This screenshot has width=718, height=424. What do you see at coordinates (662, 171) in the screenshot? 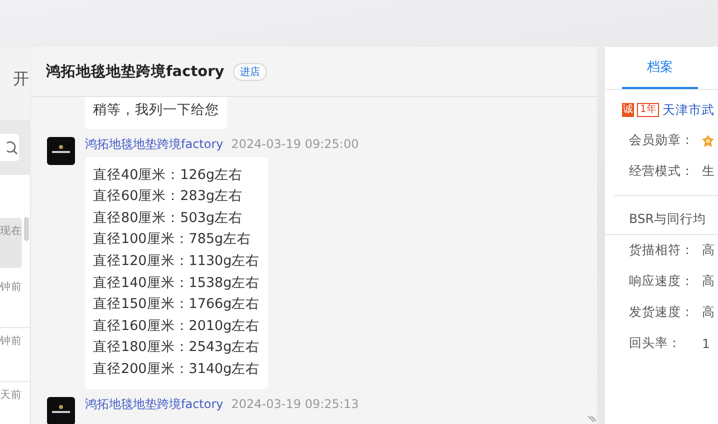
I see `field-label: 经营模式：` at bounding box center [662, 171].